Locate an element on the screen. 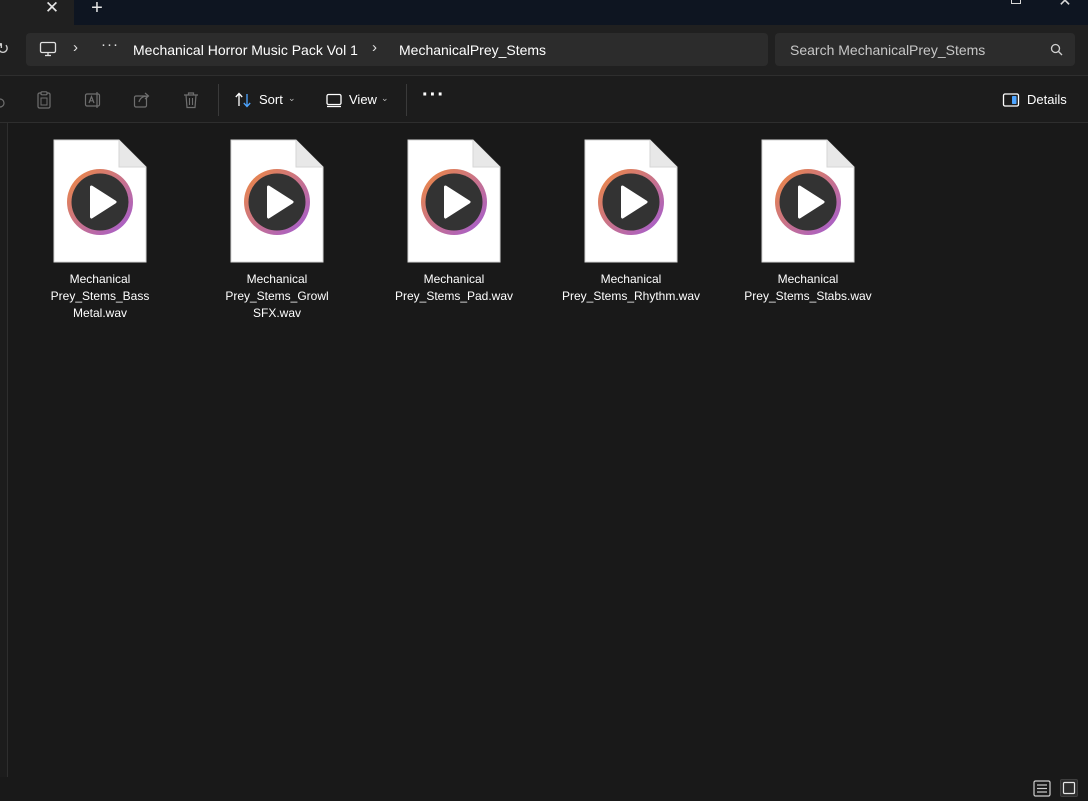 The height and width of the screenshot is (801, 1088). new-tab-button: + is located at coordinates (97, 10).